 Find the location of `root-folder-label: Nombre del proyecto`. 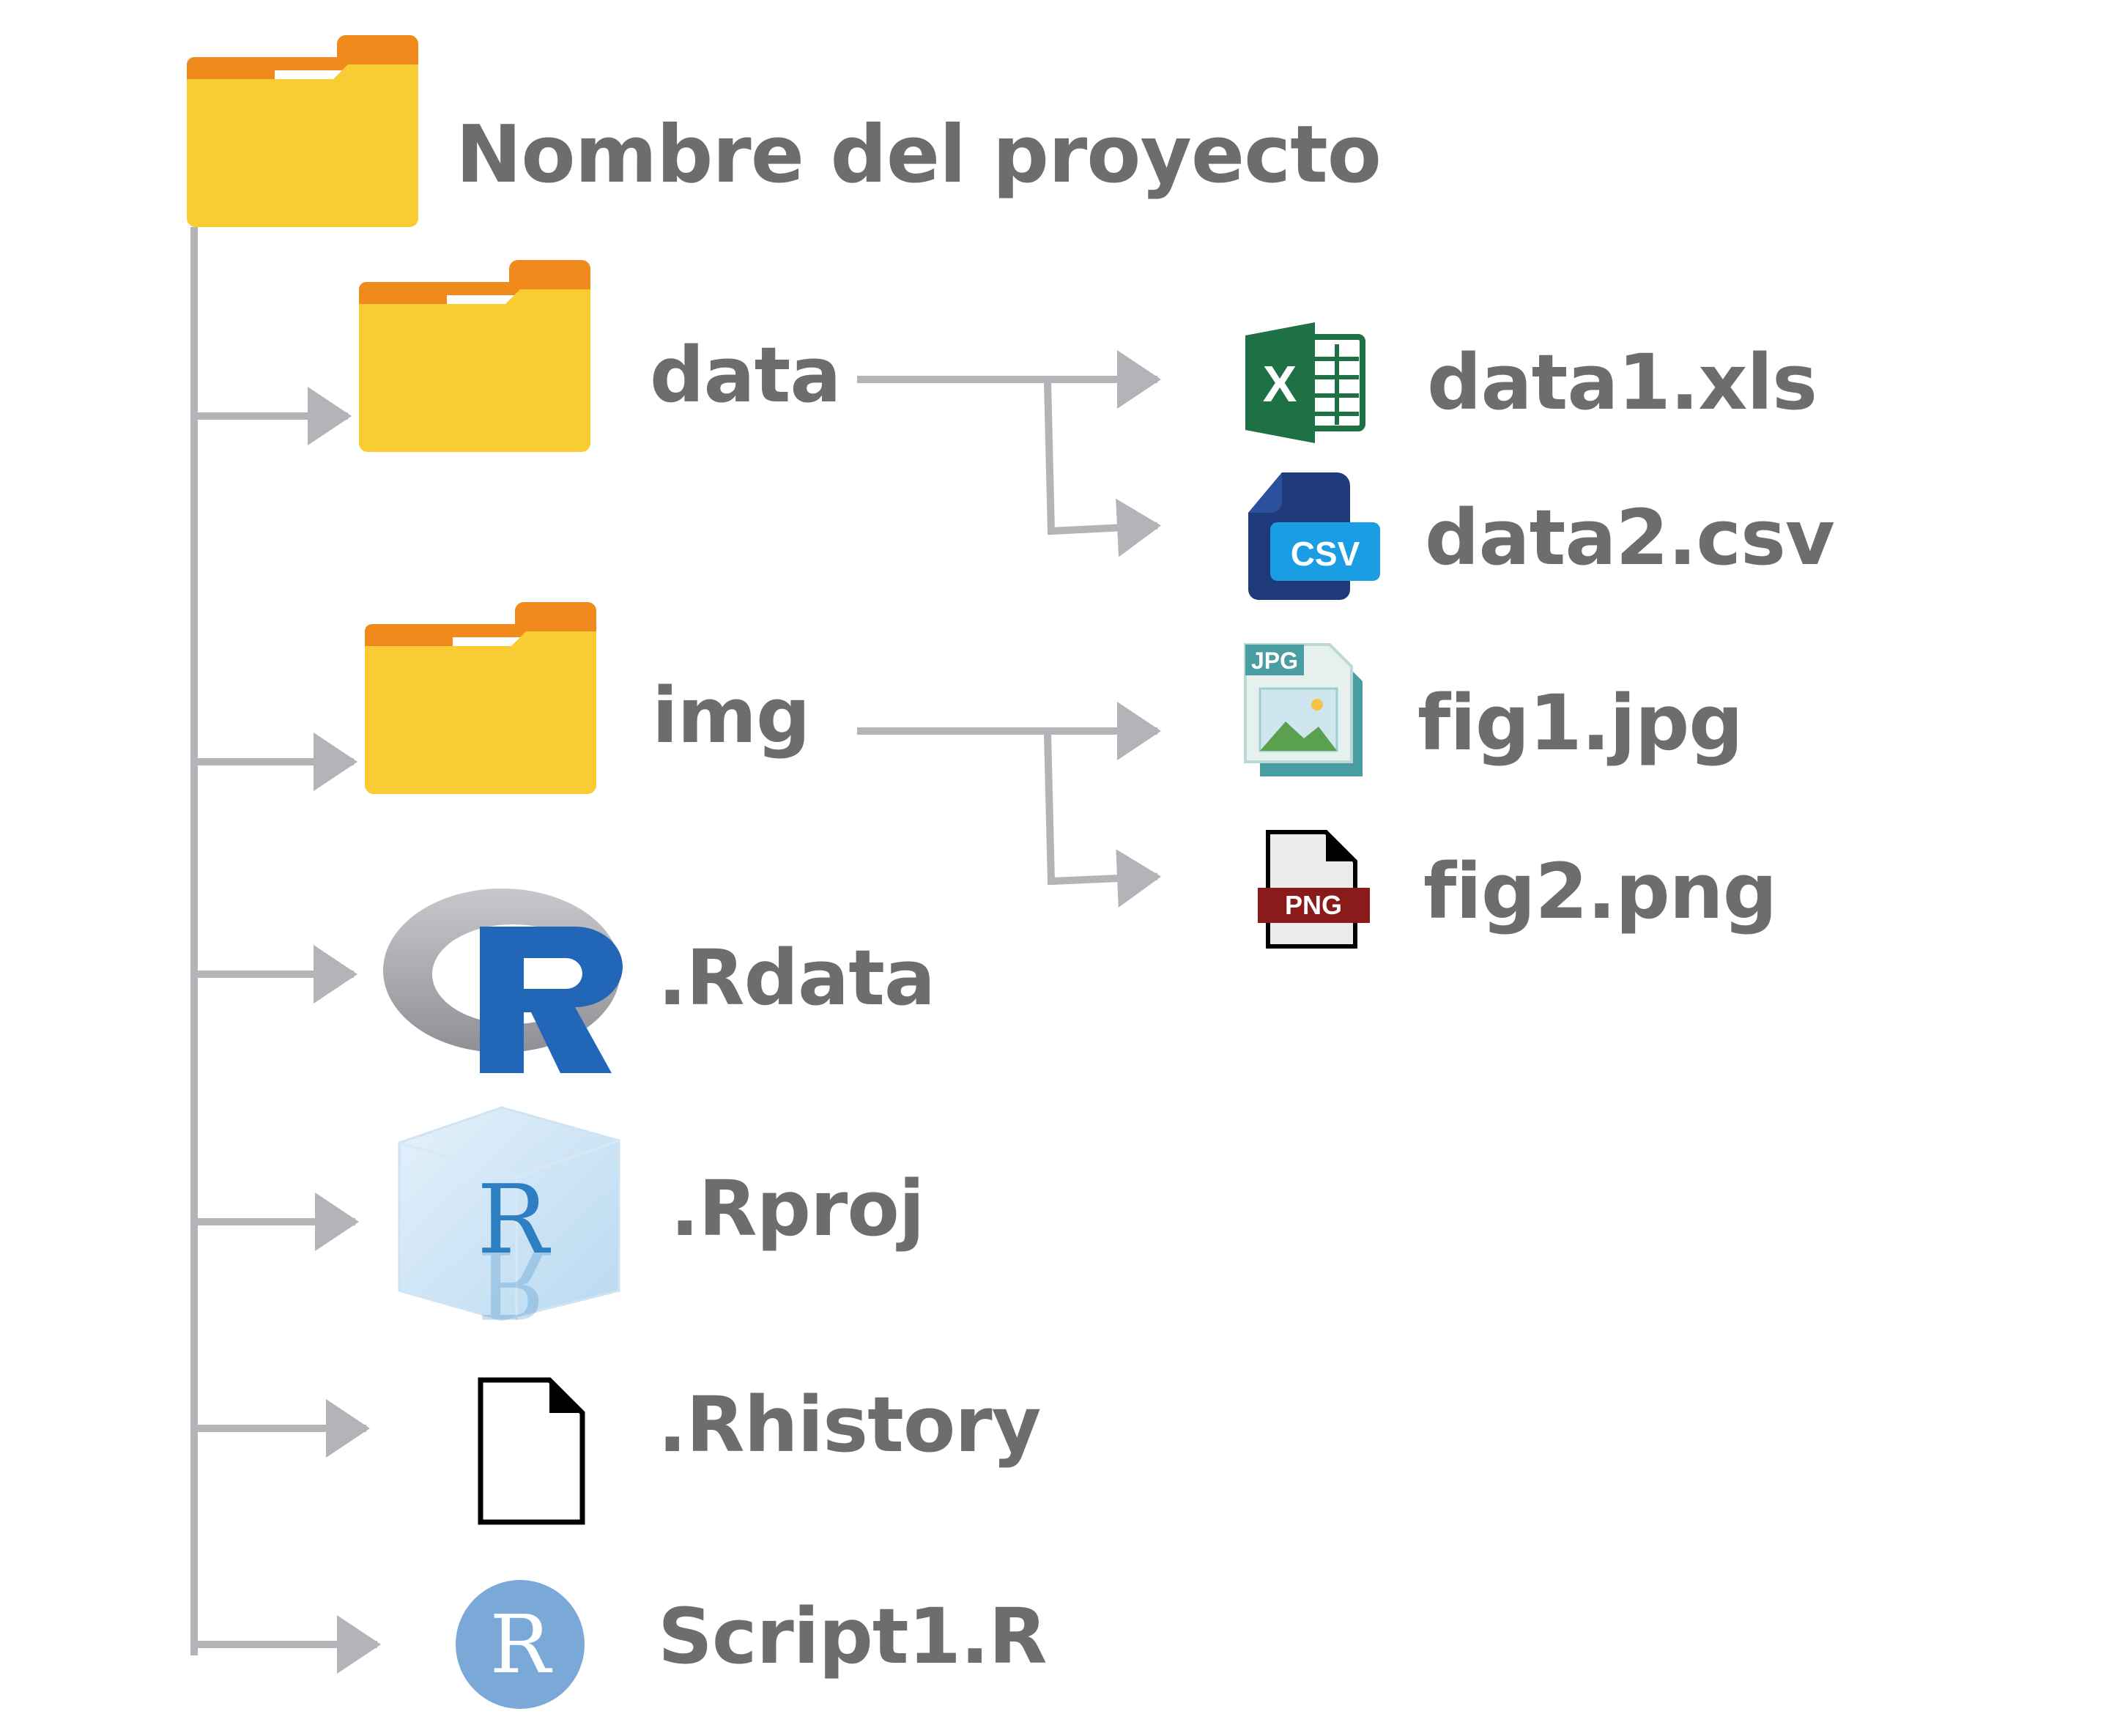

root-folder-label: Nombre del proyecto is located at coordinates (919, 155).